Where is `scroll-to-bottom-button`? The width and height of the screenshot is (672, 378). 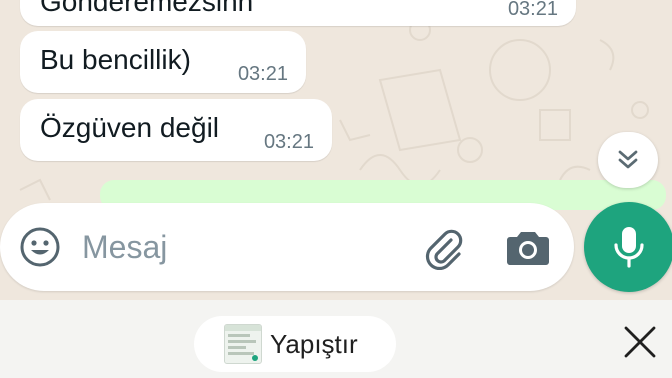
scroll-to-bottom-button is located at coordinates (628, 160).